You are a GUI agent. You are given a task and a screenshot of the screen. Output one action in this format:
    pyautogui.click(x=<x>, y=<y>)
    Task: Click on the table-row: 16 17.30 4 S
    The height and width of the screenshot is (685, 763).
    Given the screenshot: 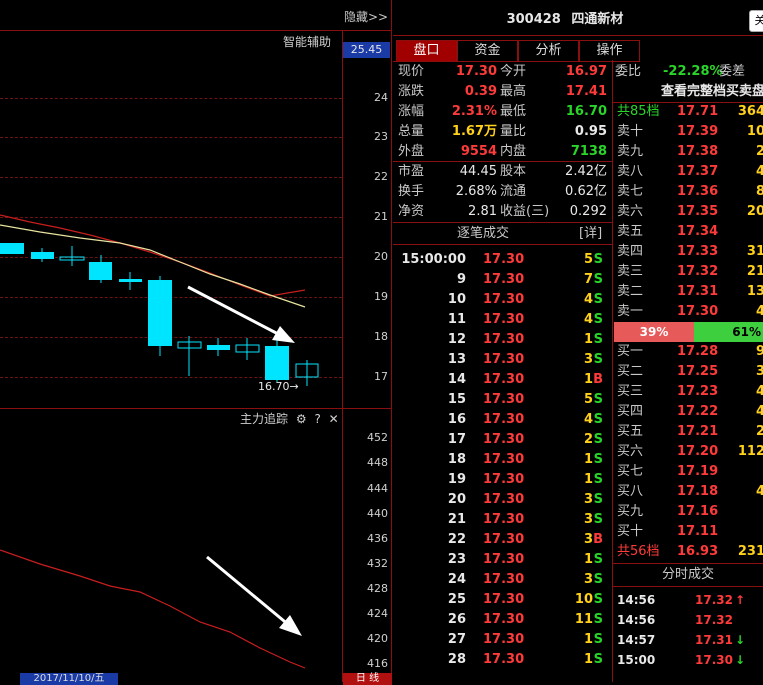 What is the action you would take?
    pyautogui.click(x=502, y=420)
    